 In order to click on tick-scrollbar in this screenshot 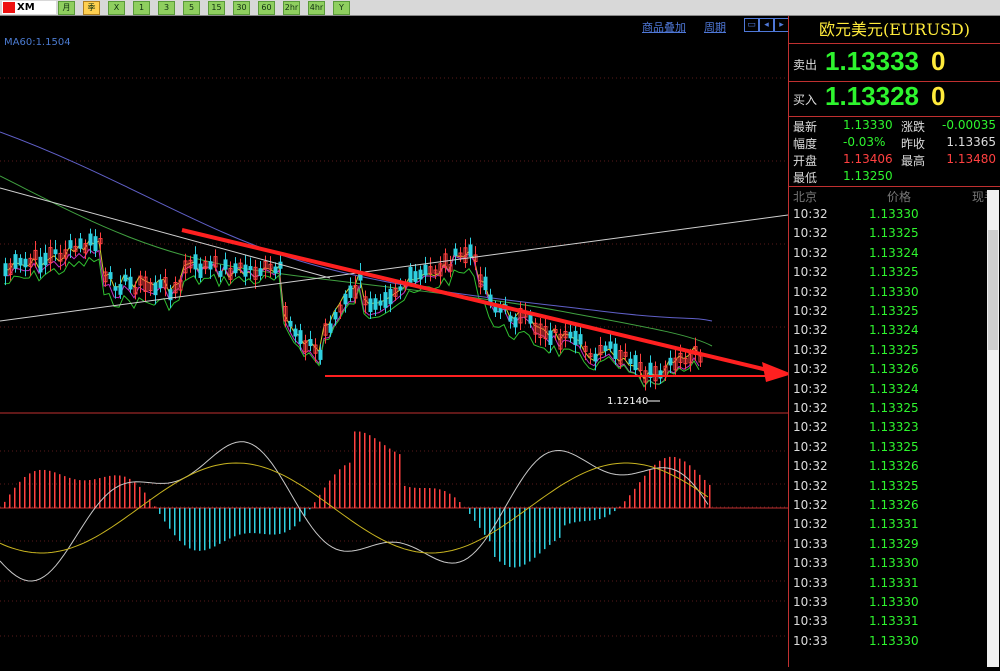, I will do `click(993, 428)`.